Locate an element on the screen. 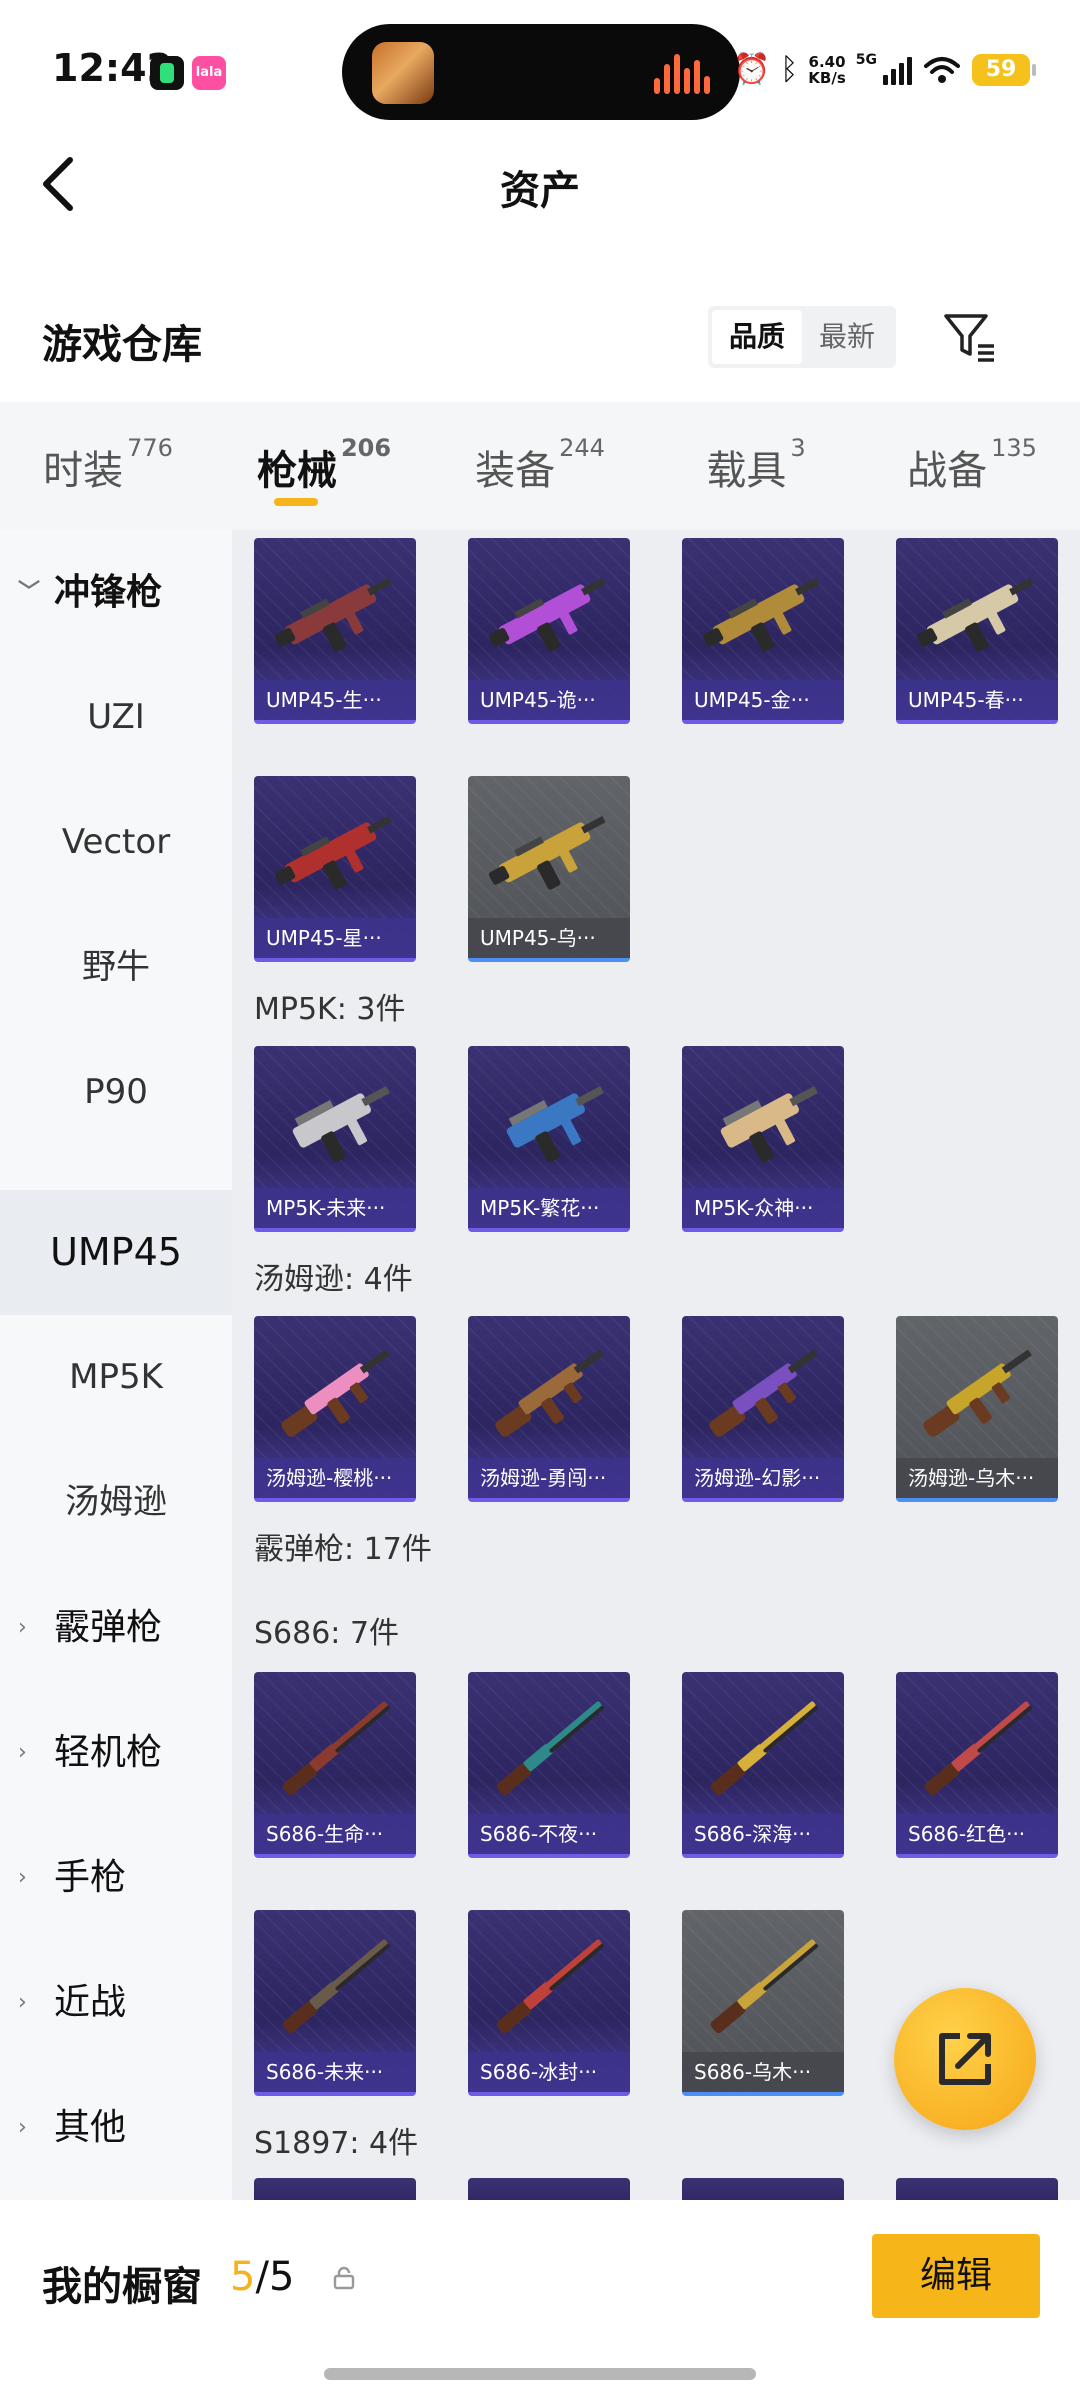 The height and width of the screenshot is (2400, 1080). sidebar-group-other: › 其他 is located at coordinates (116, 2127).